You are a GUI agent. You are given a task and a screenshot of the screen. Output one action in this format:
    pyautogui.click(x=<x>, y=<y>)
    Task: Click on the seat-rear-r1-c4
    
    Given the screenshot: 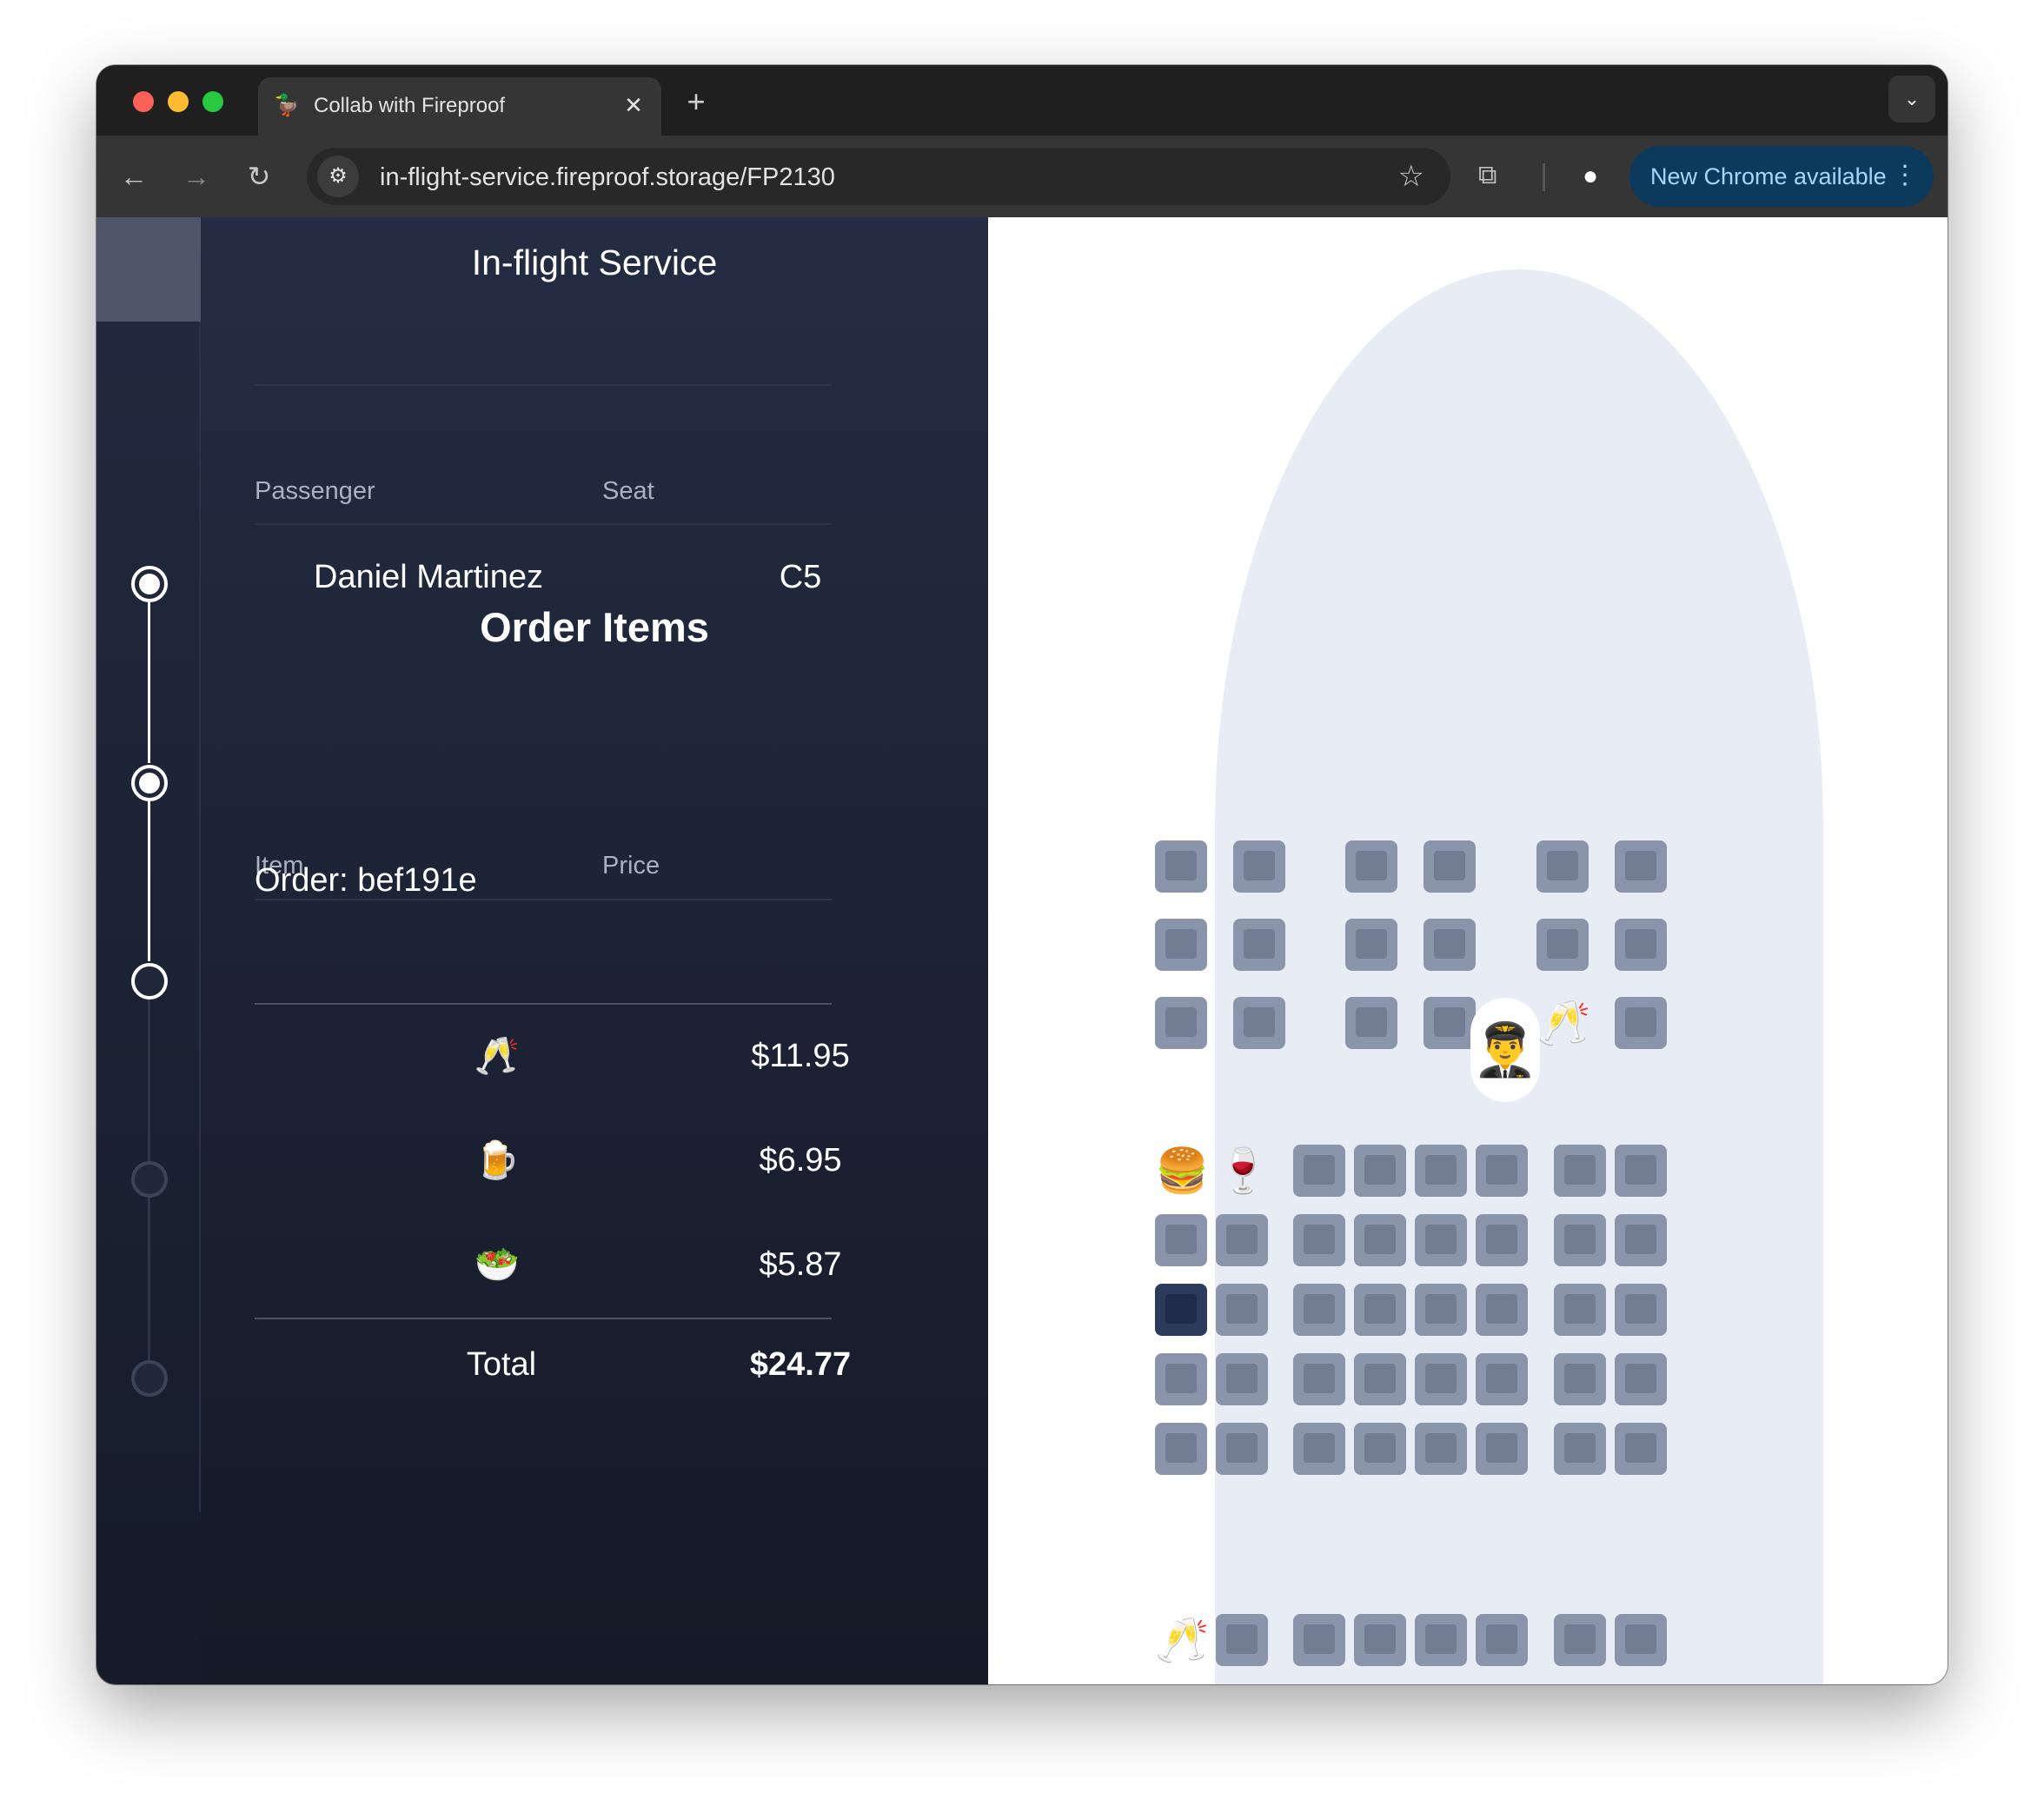 What is the action you would take?
    pyautogui.click(x=1380, y=1640)
    